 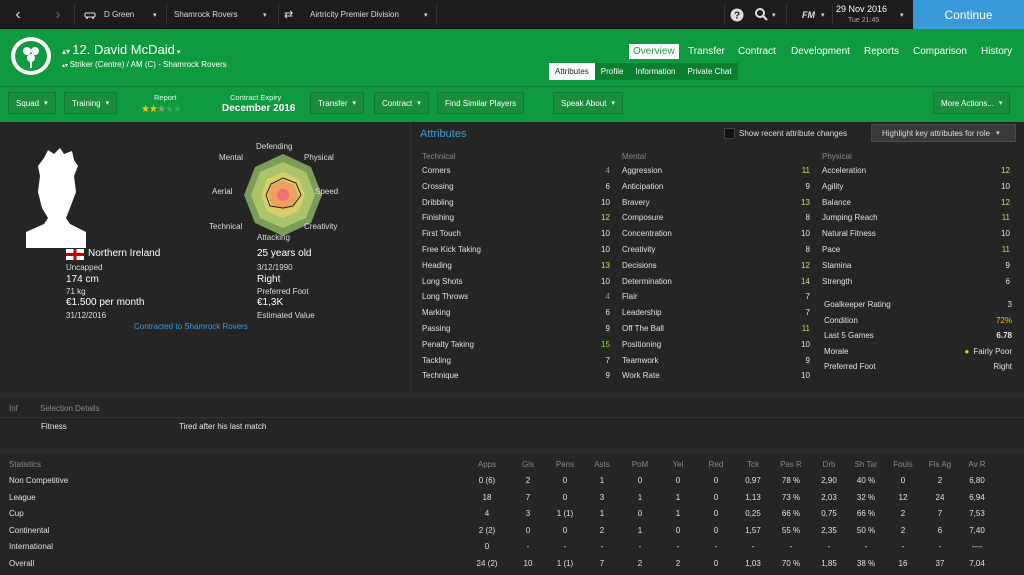 What do you see at coordinates (438, 218) in the screenshot?
I see `attribute-name: Finishing` at bounding box center [438, 218].